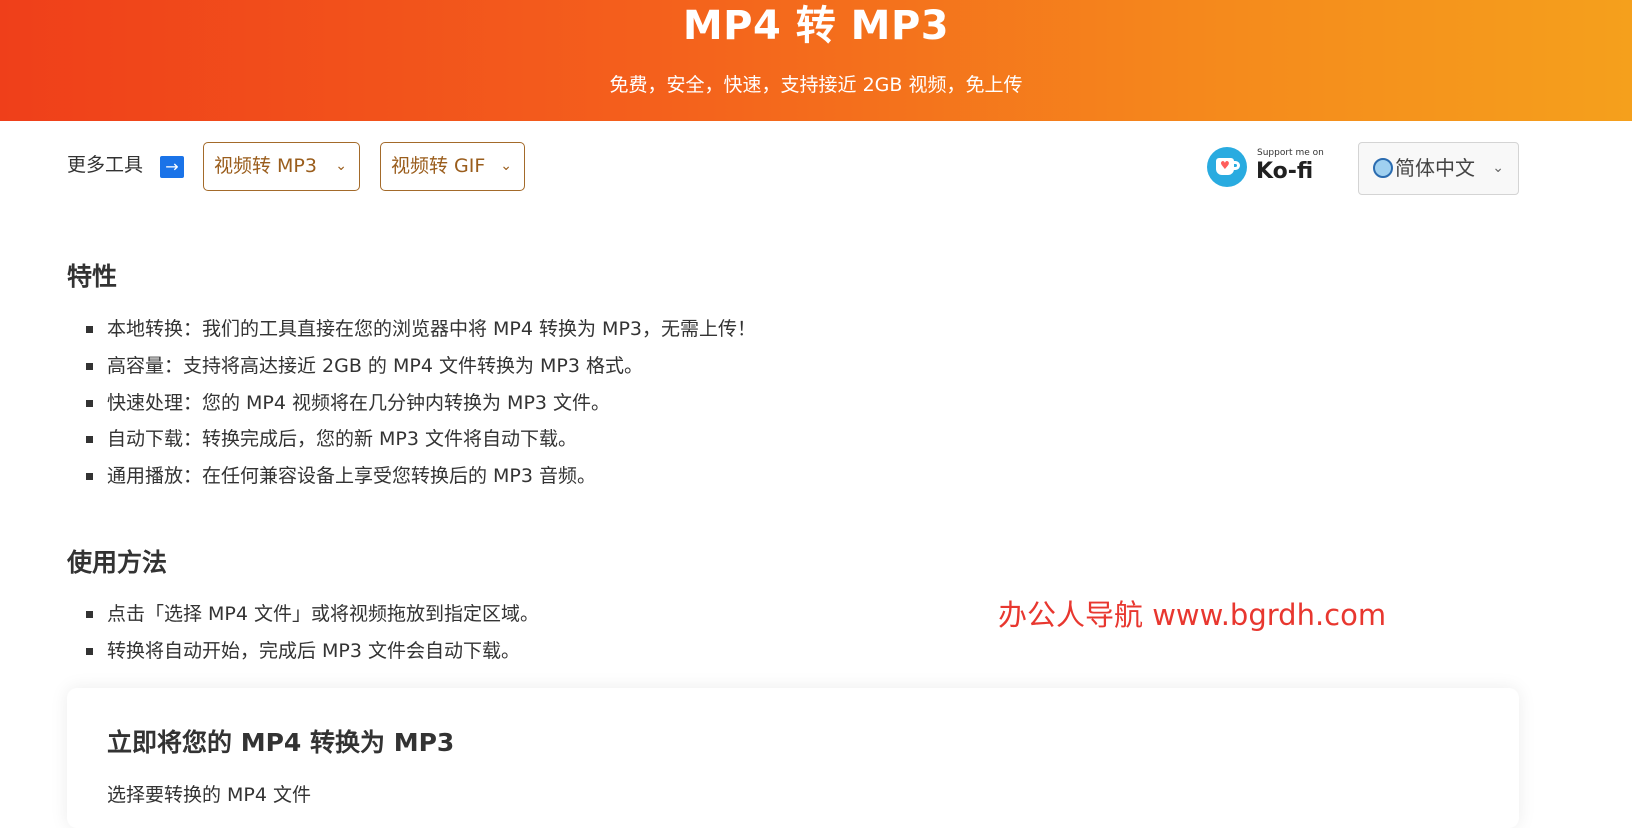 The width and height of the screenshot is (1632, 828). I want to click on right-arrow-icon: →, so click(172, 167).